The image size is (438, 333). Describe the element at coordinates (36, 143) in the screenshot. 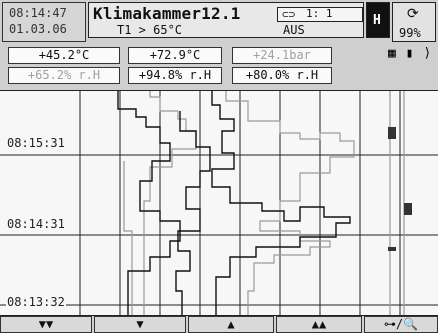

I see `time-label-1: 08:15:31` at that location.